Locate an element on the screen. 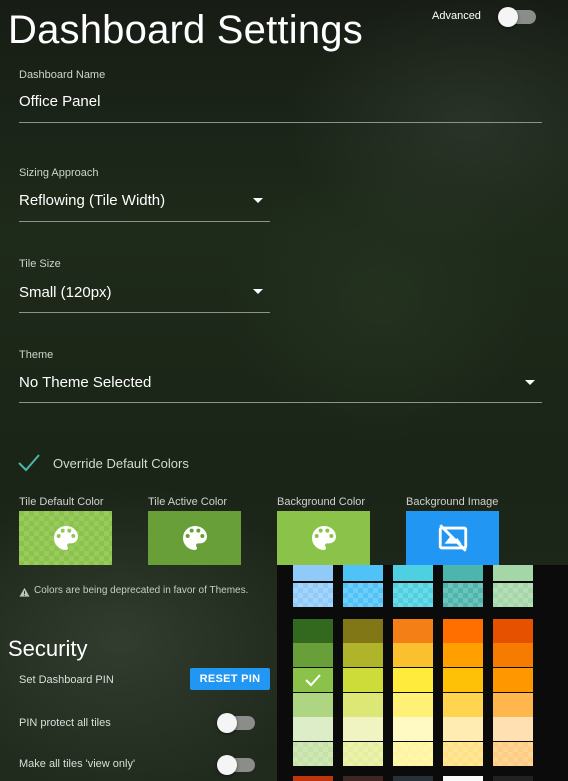 This screenshot has height=781, width=568. sizing-approach-select: Reflowing (Tile Width) is located at coordinates (92, 200).